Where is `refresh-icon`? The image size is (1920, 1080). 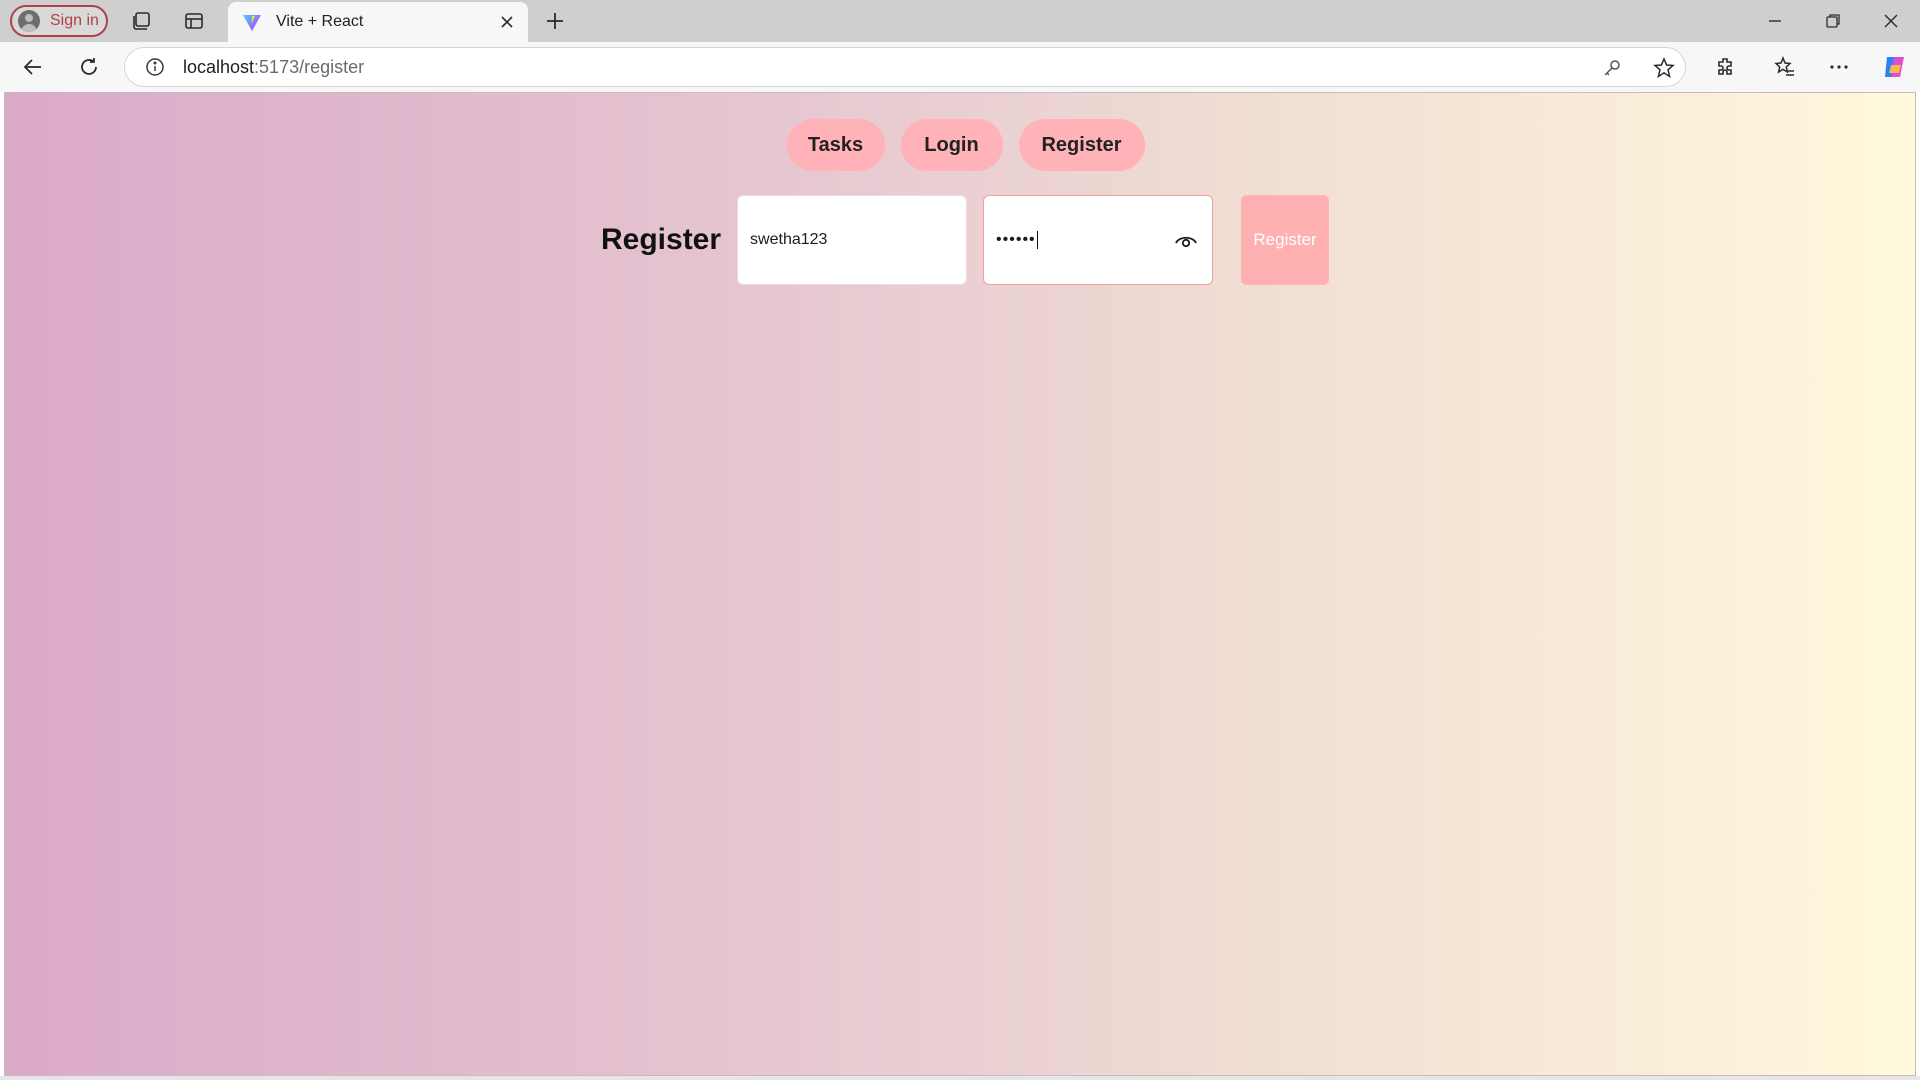
refresh-icon is located at coordinates (89, 67).